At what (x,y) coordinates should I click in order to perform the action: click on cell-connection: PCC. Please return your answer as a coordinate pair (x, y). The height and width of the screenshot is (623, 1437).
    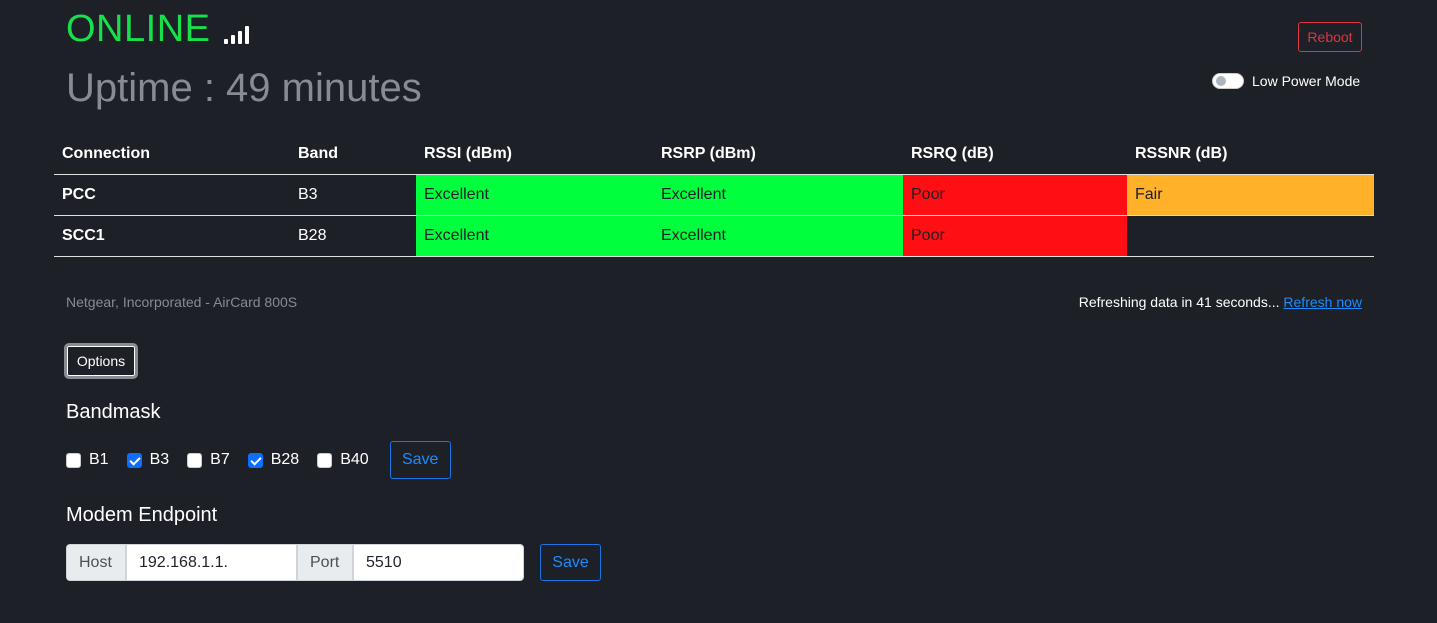
    Looking at the image, I should click on (172, 195).